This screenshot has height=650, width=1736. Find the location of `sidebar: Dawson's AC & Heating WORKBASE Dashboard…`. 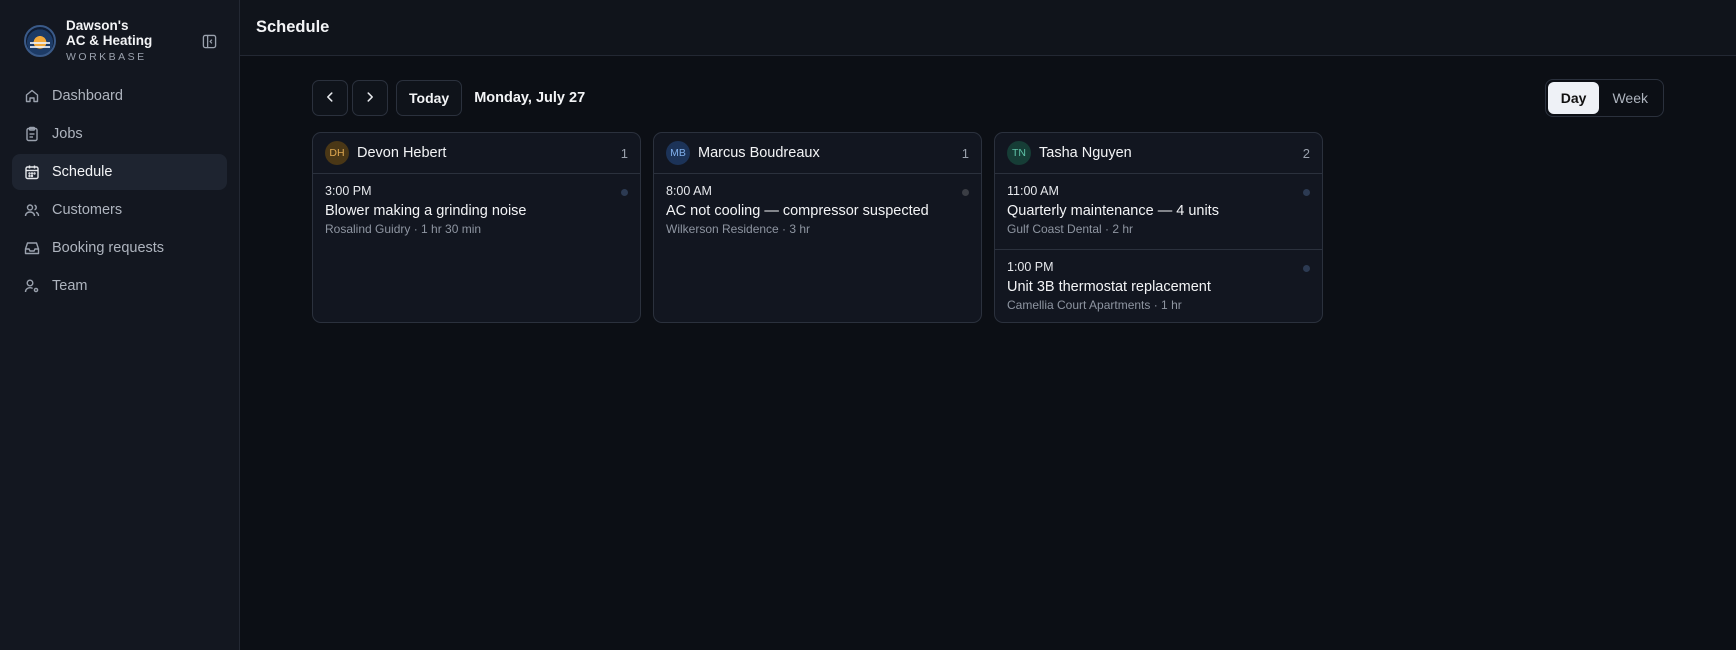

sidebar: Dawson's AC & Heating WORKBASE Dashboard… is located at coordinates (120, 325).